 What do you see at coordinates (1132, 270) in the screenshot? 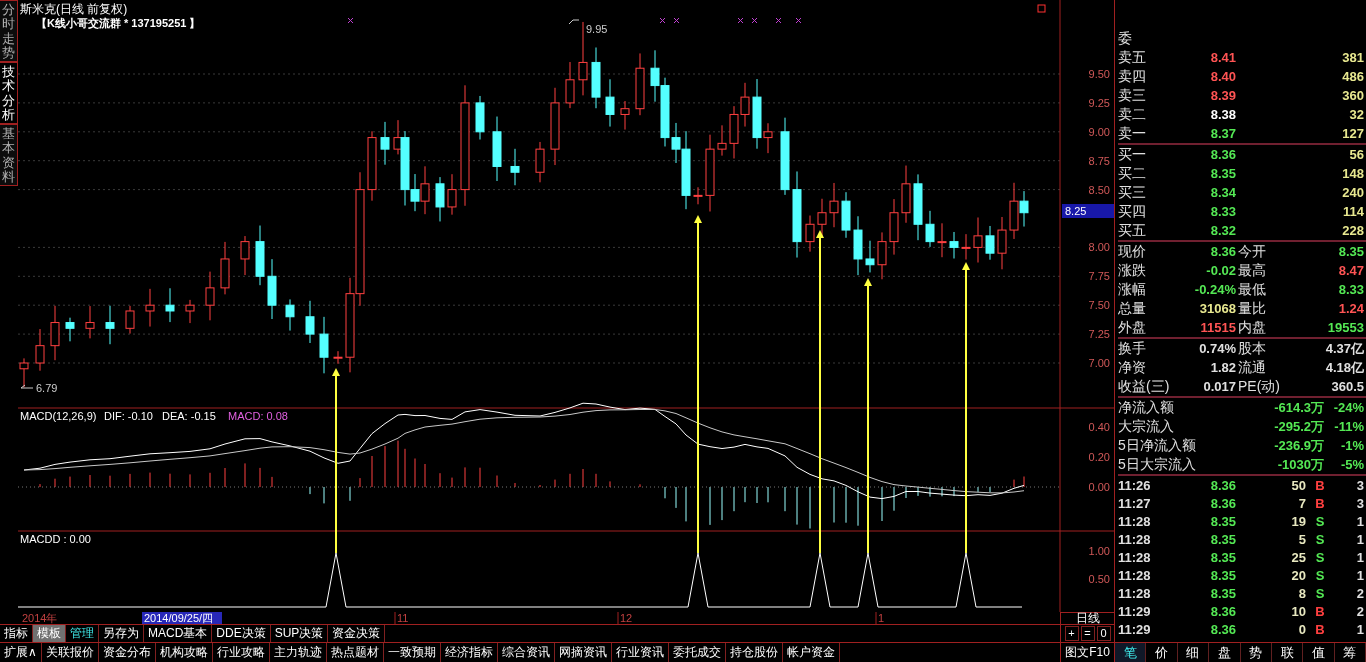
I see `stat-label: 涨跌` at bounding box center [1132, 270].